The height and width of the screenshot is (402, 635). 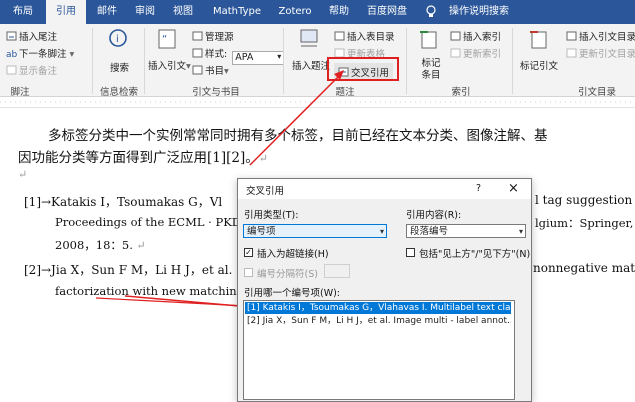 I want to click on reference-content-select: 段落编号 ▾, so click(x=466, y=231).